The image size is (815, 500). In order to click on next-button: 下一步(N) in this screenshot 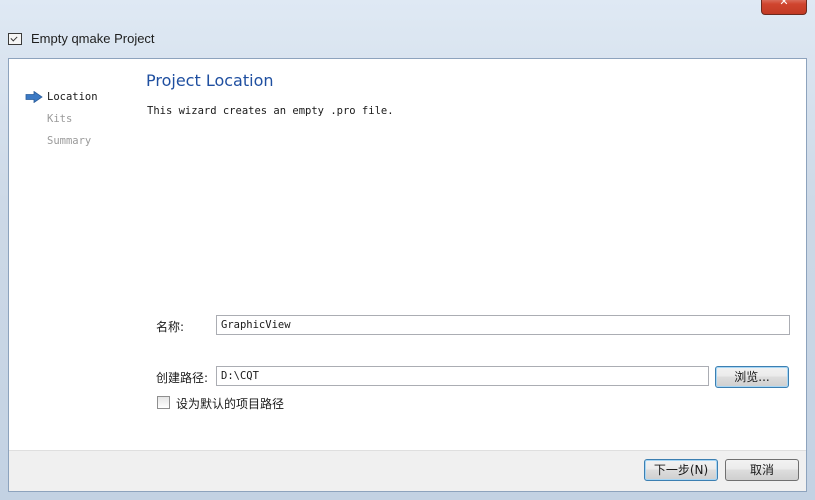, I will do `click(681, 470)`.